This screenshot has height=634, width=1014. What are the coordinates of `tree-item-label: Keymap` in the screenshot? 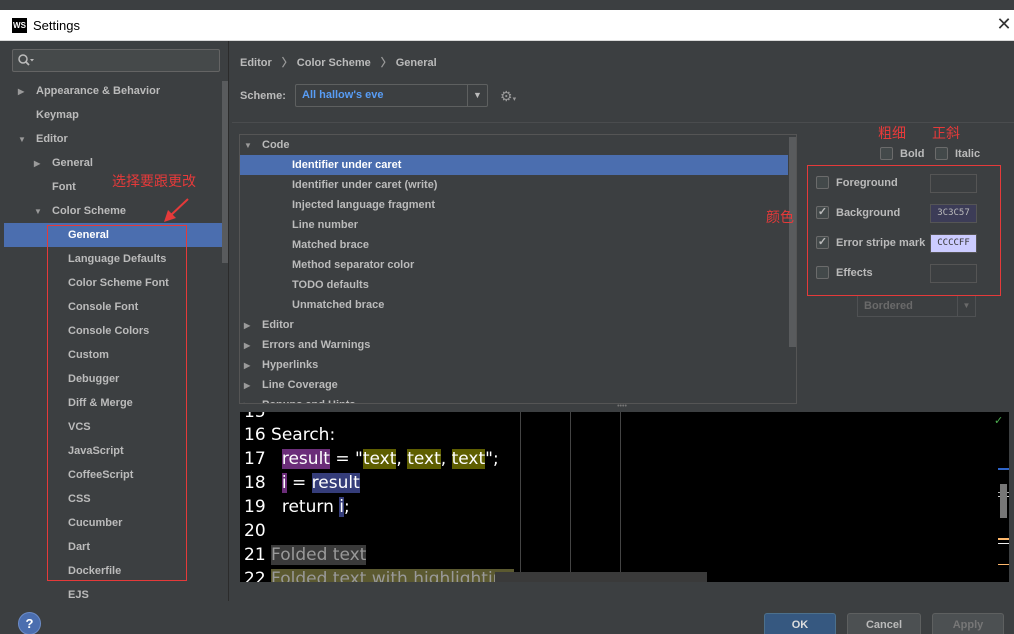 It's located at (57, 115).